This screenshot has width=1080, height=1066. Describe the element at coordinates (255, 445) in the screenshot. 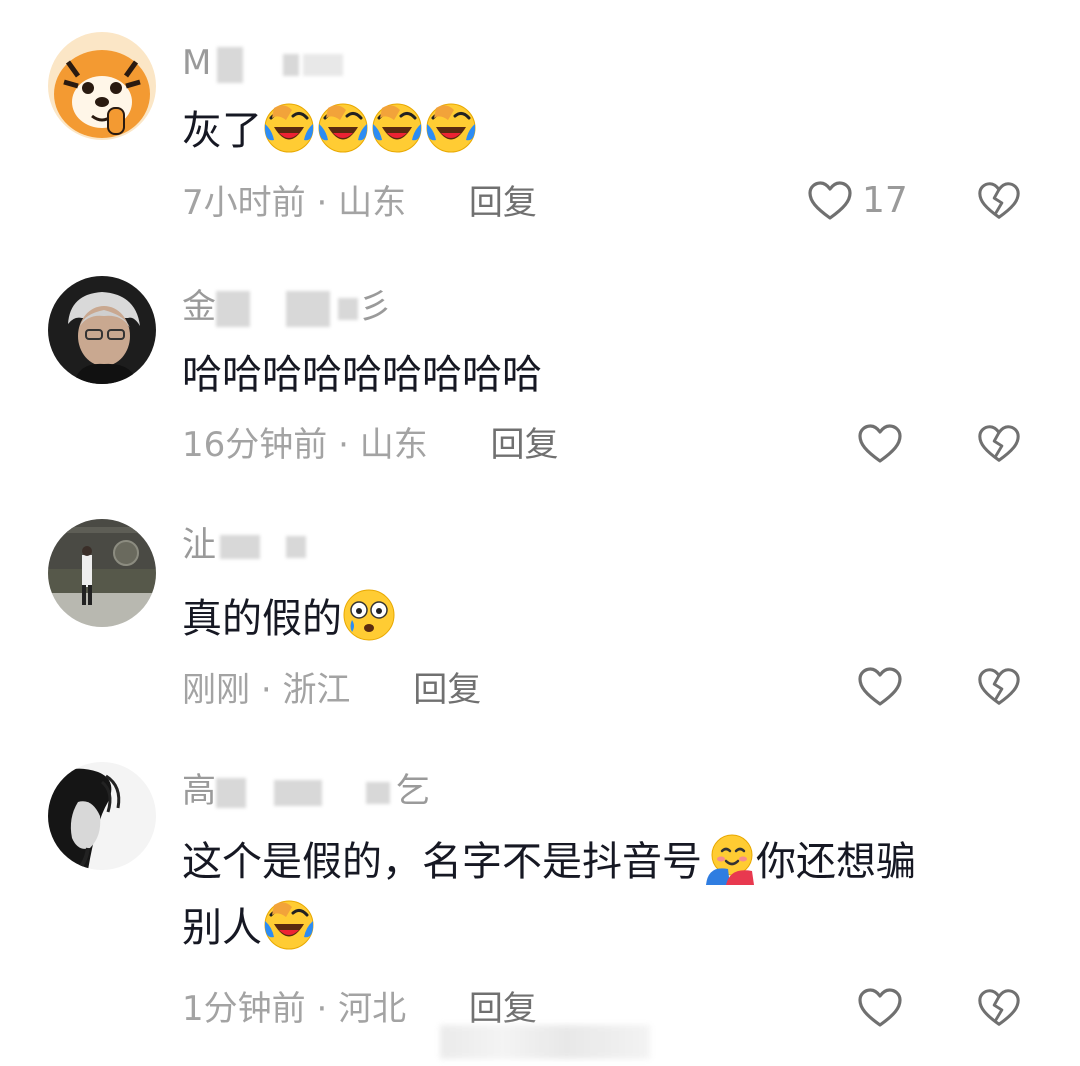

I see `comment-time: 16分钟前` at that location.